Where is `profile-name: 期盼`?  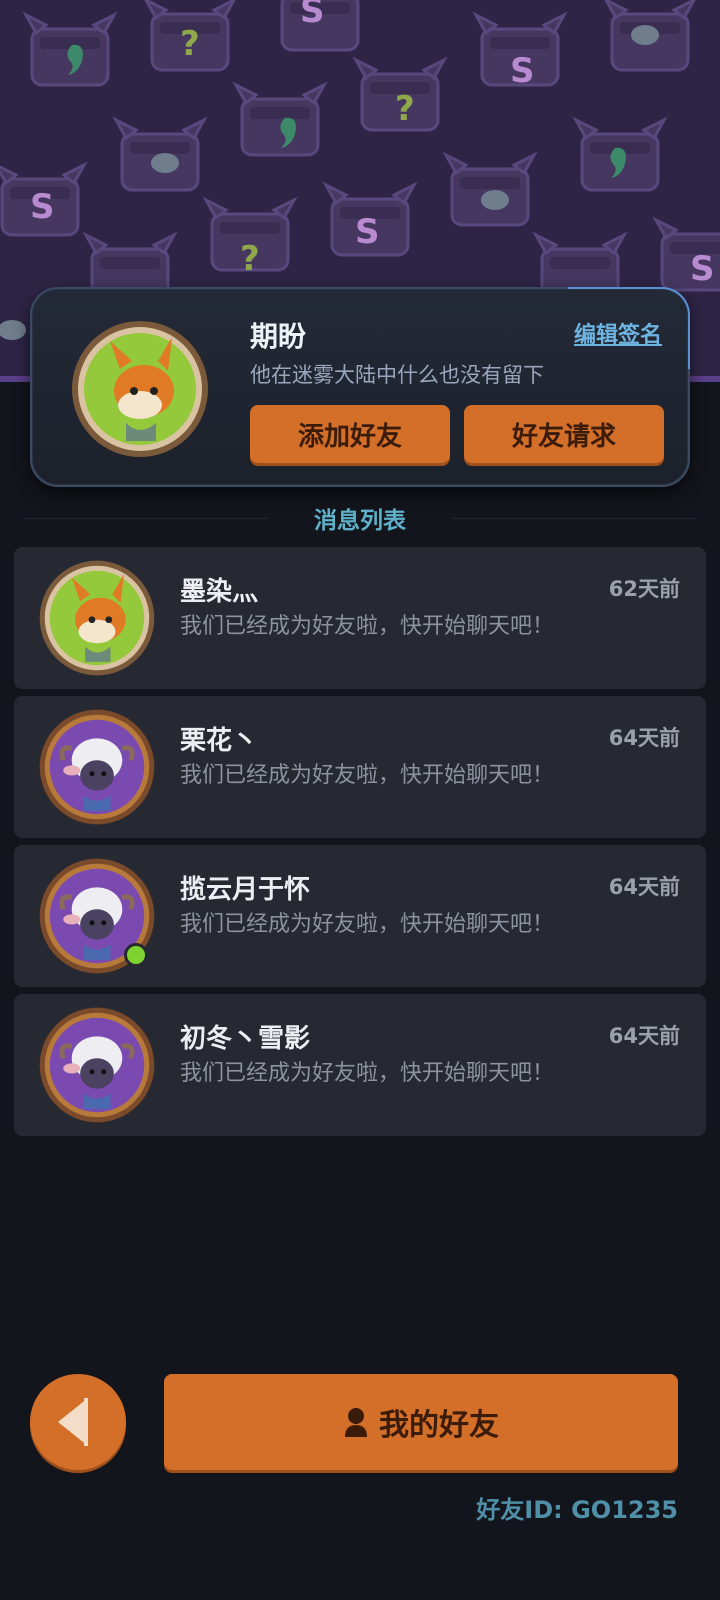
profile-name: 期盼 is located at coordinates (278, 336).